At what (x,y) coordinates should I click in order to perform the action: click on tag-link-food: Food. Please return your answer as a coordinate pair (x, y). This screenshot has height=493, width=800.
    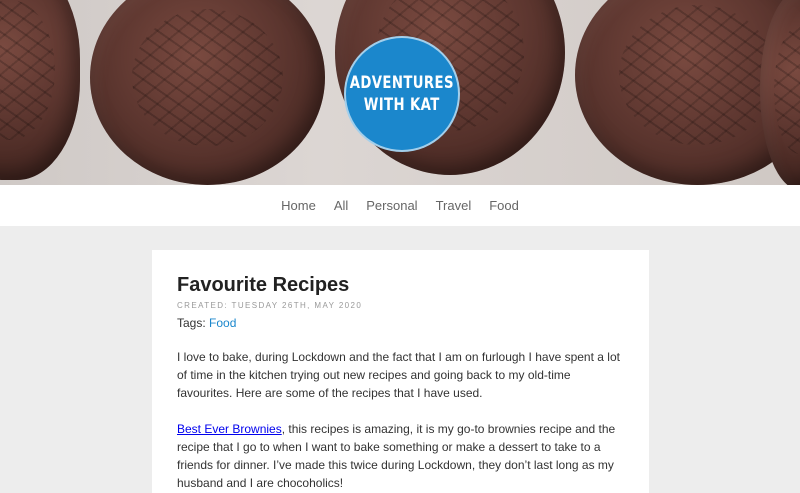
    Looking at the image, I should click on (222, 323).